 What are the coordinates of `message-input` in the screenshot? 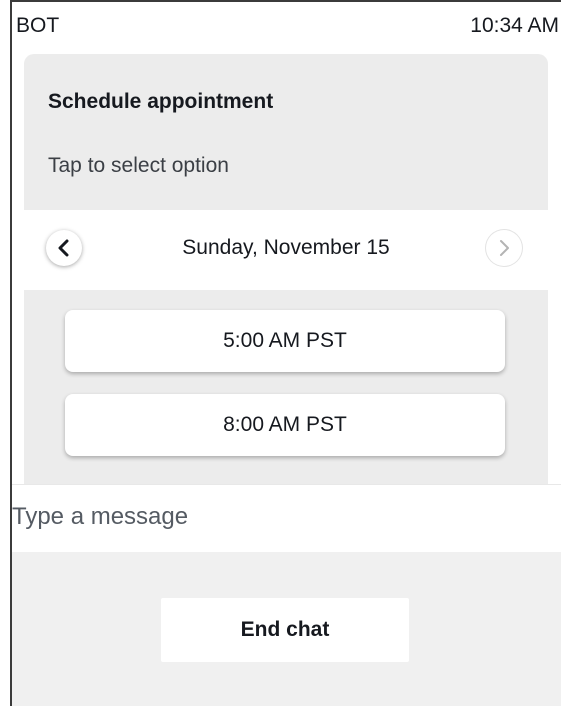 It's located at (282, 517).